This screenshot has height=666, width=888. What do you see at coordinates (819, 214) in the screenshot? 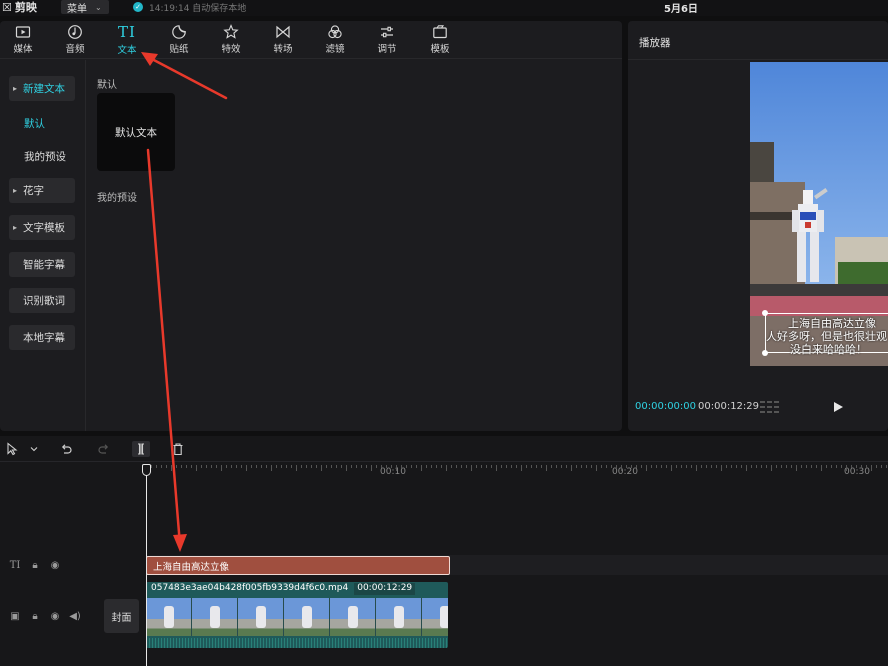
I see `video-preview: 上海自由高达立像 人好多呀，但是也很壮观 没白来哈哈哈！` at bounding box center [819, 214].